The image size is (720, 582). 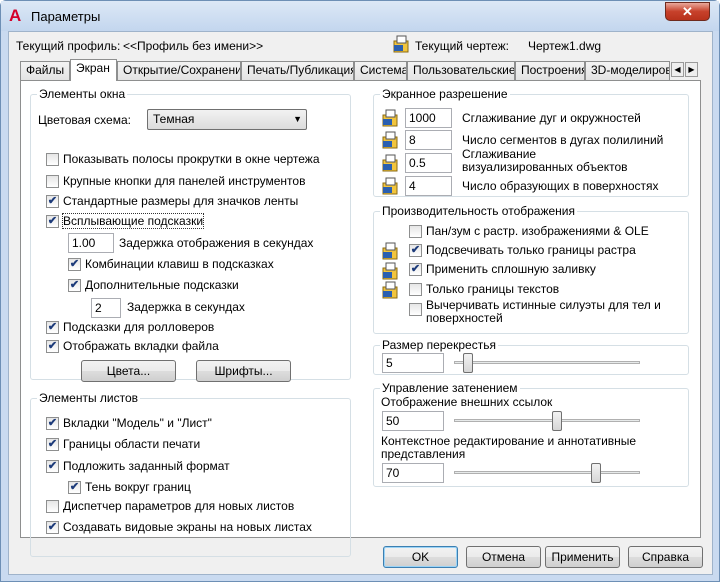 What do you see at coordinates (133, 221) in the screenshot?
I see `tooltips-label: Всплывающие подсказки` at bounding box center [133, 221].